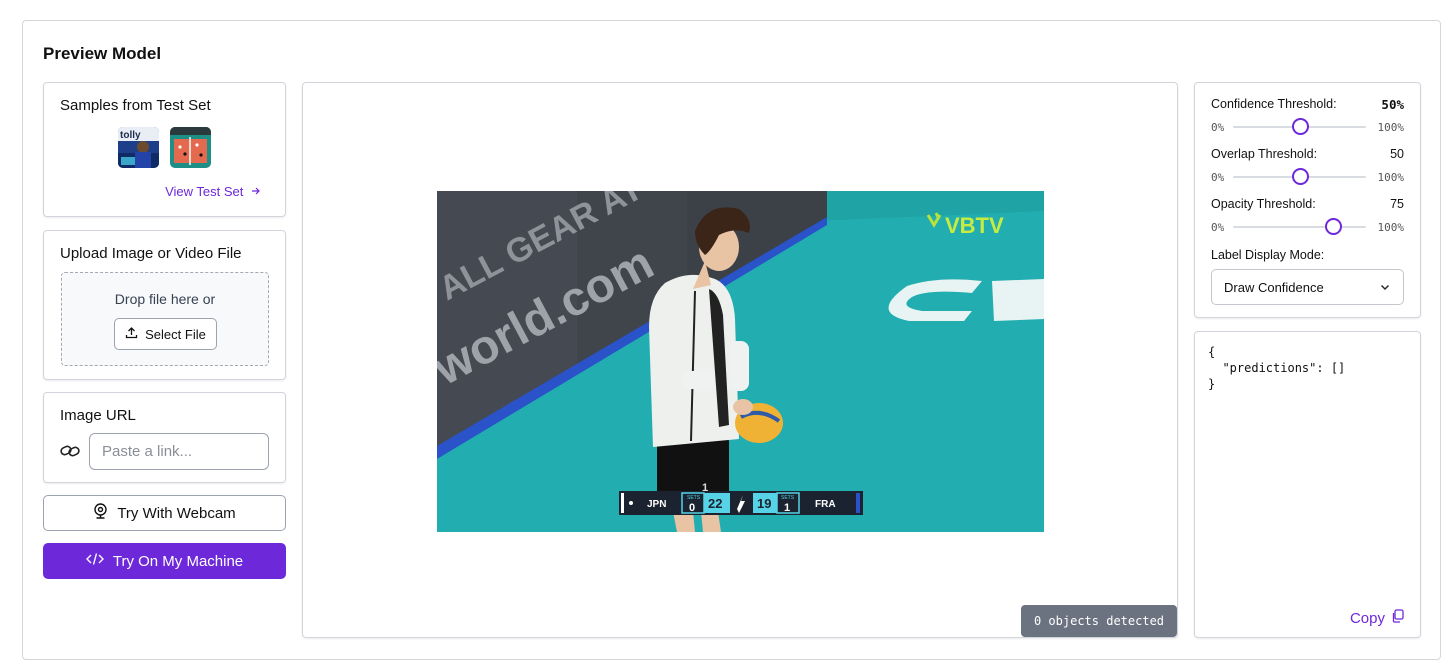  What do you see at coordinates (715, 503) in the screenshot?
I see `score-left: 22` at bounding box center [715, 503].